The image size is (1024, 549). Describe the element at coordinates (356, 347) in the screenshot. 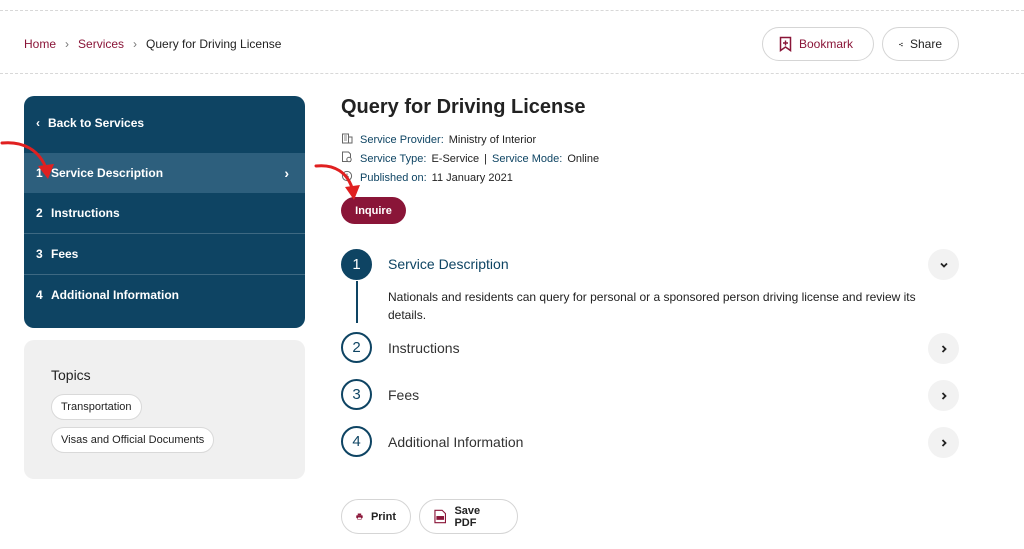

I see `step-number-badge: 2` at that location.